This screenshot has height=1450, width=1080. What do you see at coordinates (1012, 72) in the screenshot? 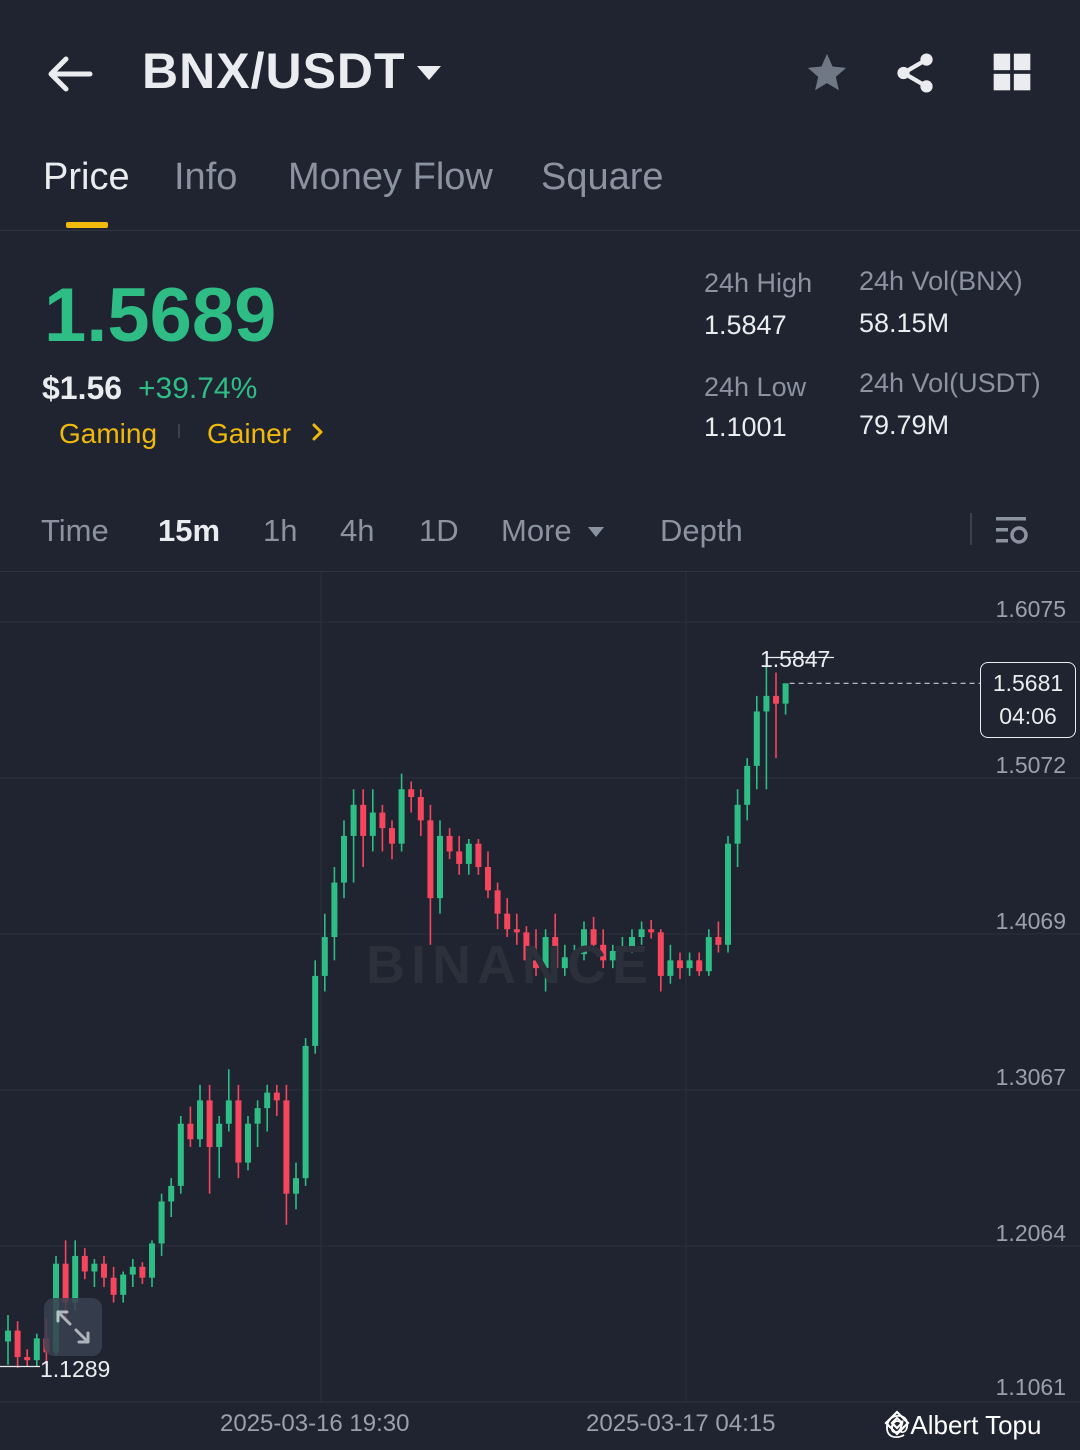
I see `grid-icon` at bounding box center [1012, 72].